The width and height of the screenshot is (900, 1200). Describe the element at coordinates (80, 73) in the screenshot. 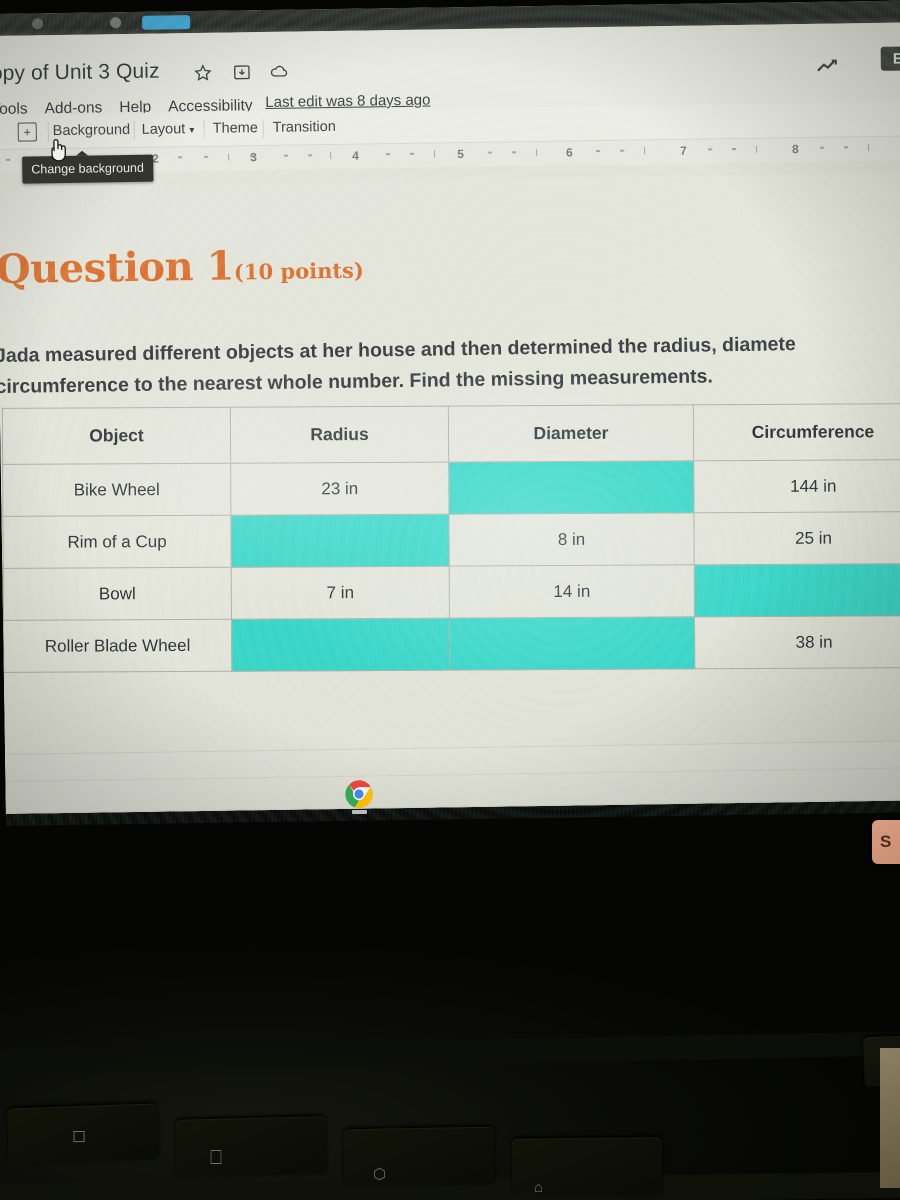

I see `document-title: opy of Unit 3 Quiz` at that location.